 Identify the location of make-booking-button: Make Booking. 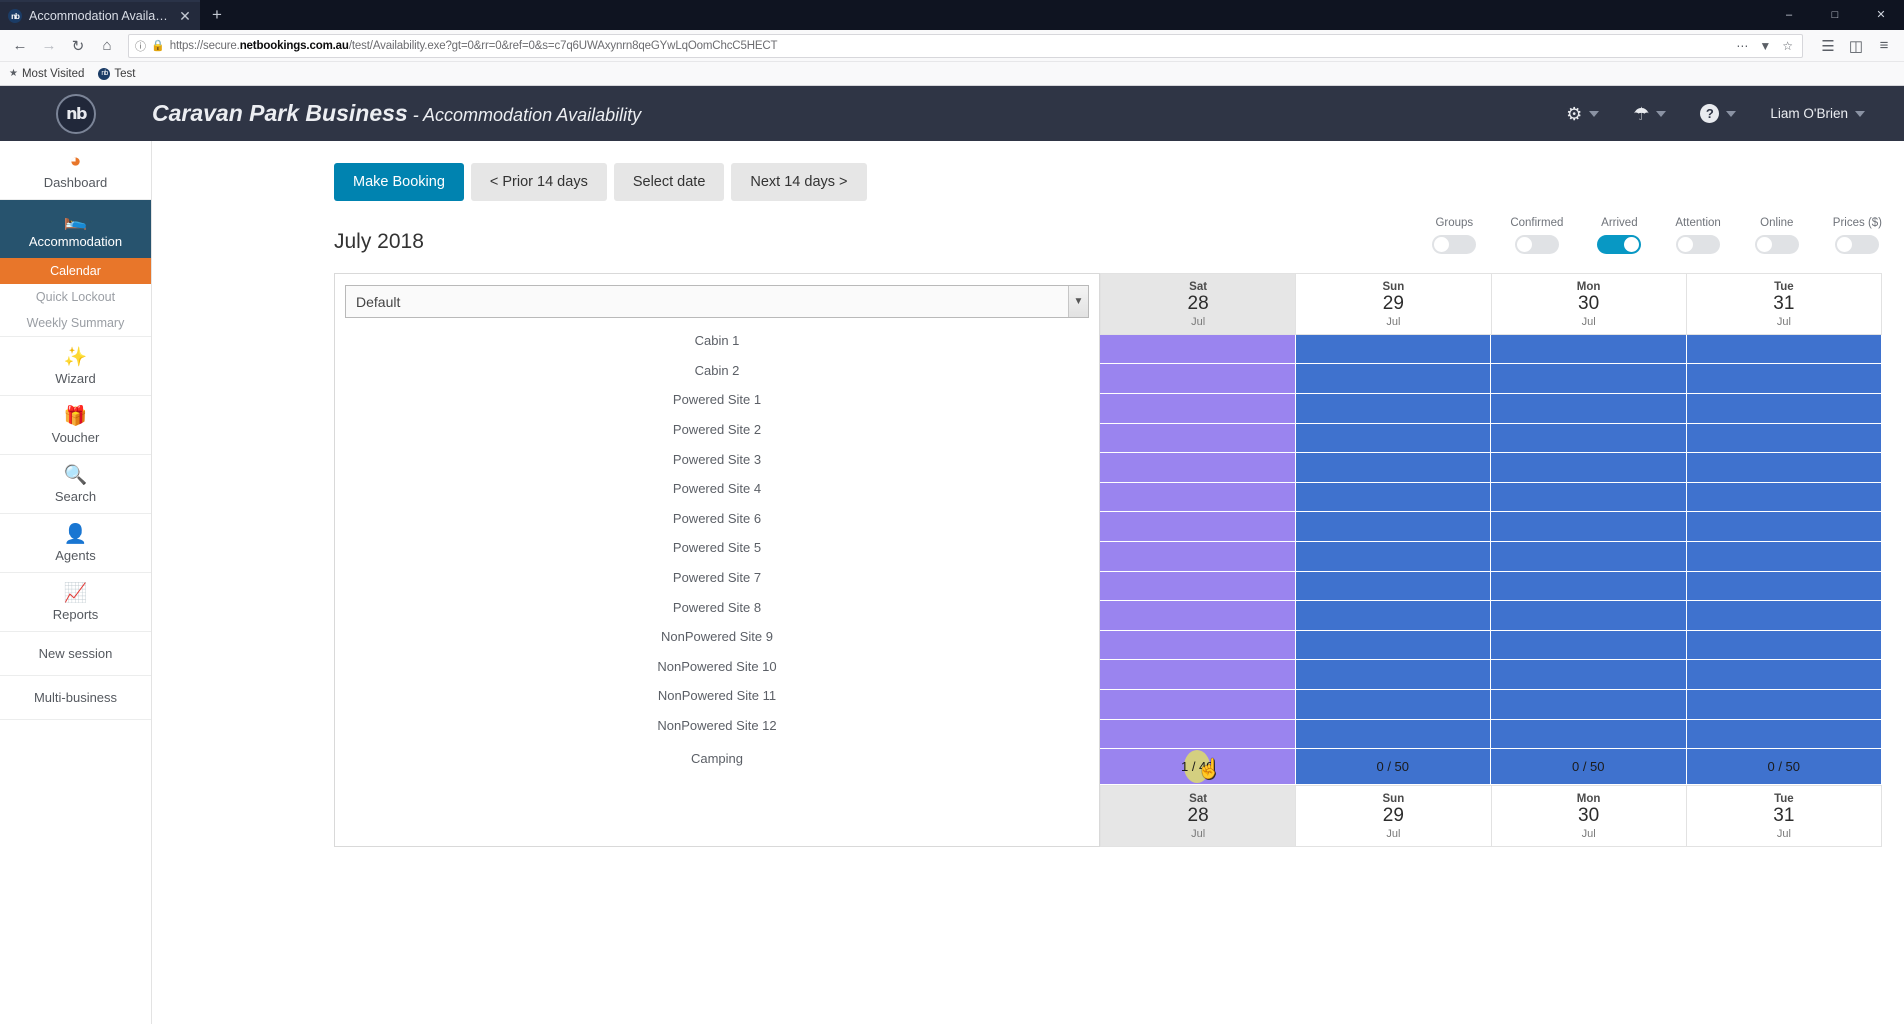
(399, 182).